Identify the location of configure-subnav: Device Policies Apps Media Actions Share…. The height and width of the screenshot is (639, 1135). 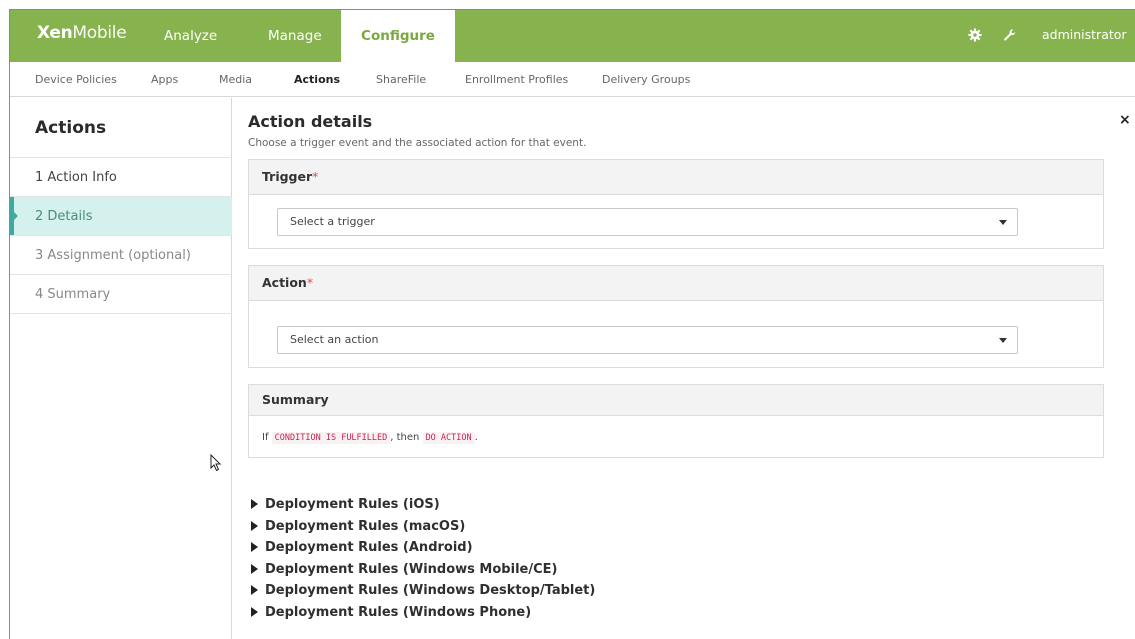
(572, 79).